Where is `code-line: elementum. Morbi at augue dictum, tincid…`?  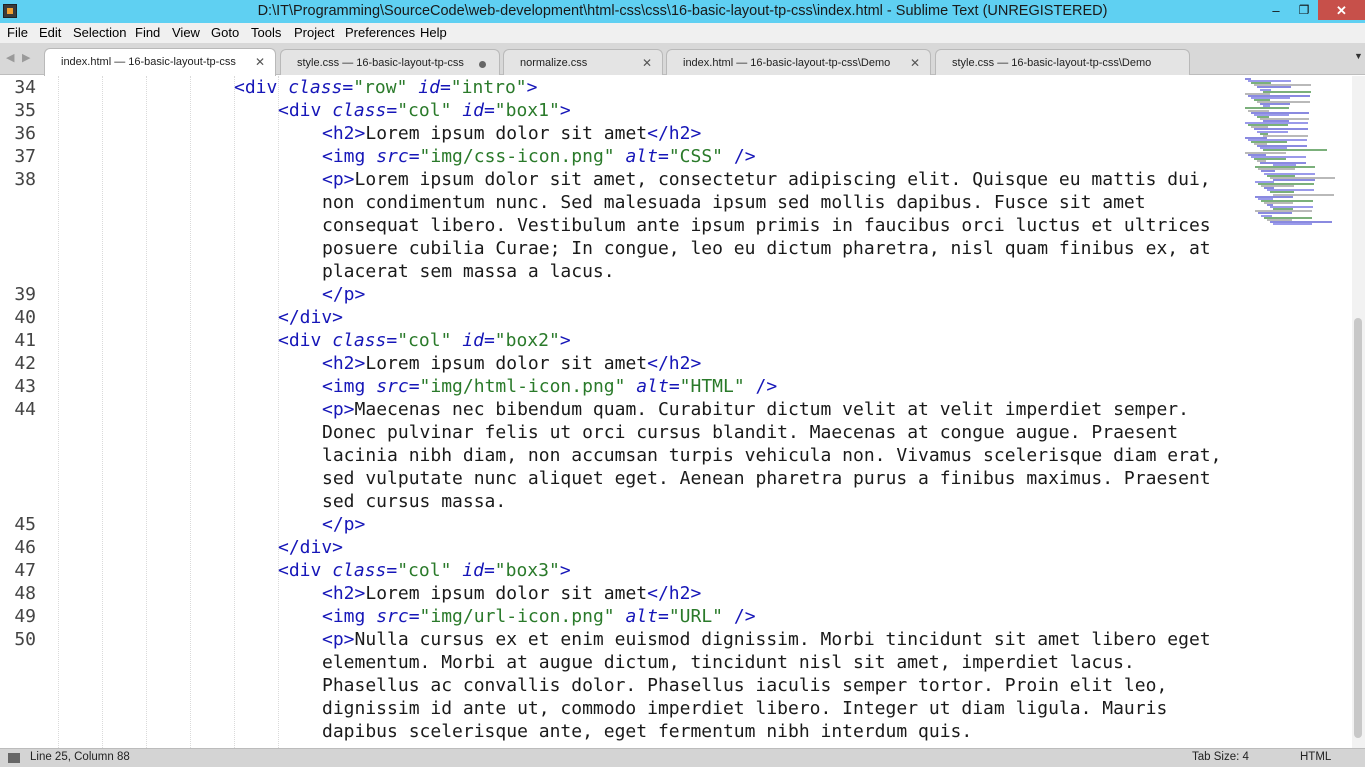 code-line: elementum. Morbi at augue dictum, tincid… is located at coordinates (728, 662).